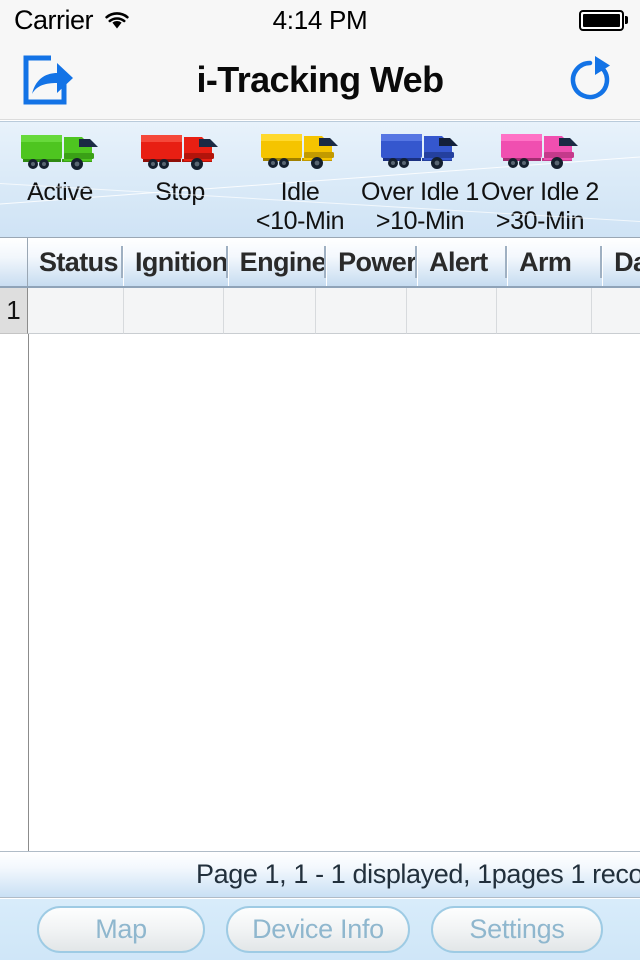  Describe the element at coordinates (420, 221) in the screenshot. I see `legend-sublabel-over-idle-1: >10-Min` at that location.